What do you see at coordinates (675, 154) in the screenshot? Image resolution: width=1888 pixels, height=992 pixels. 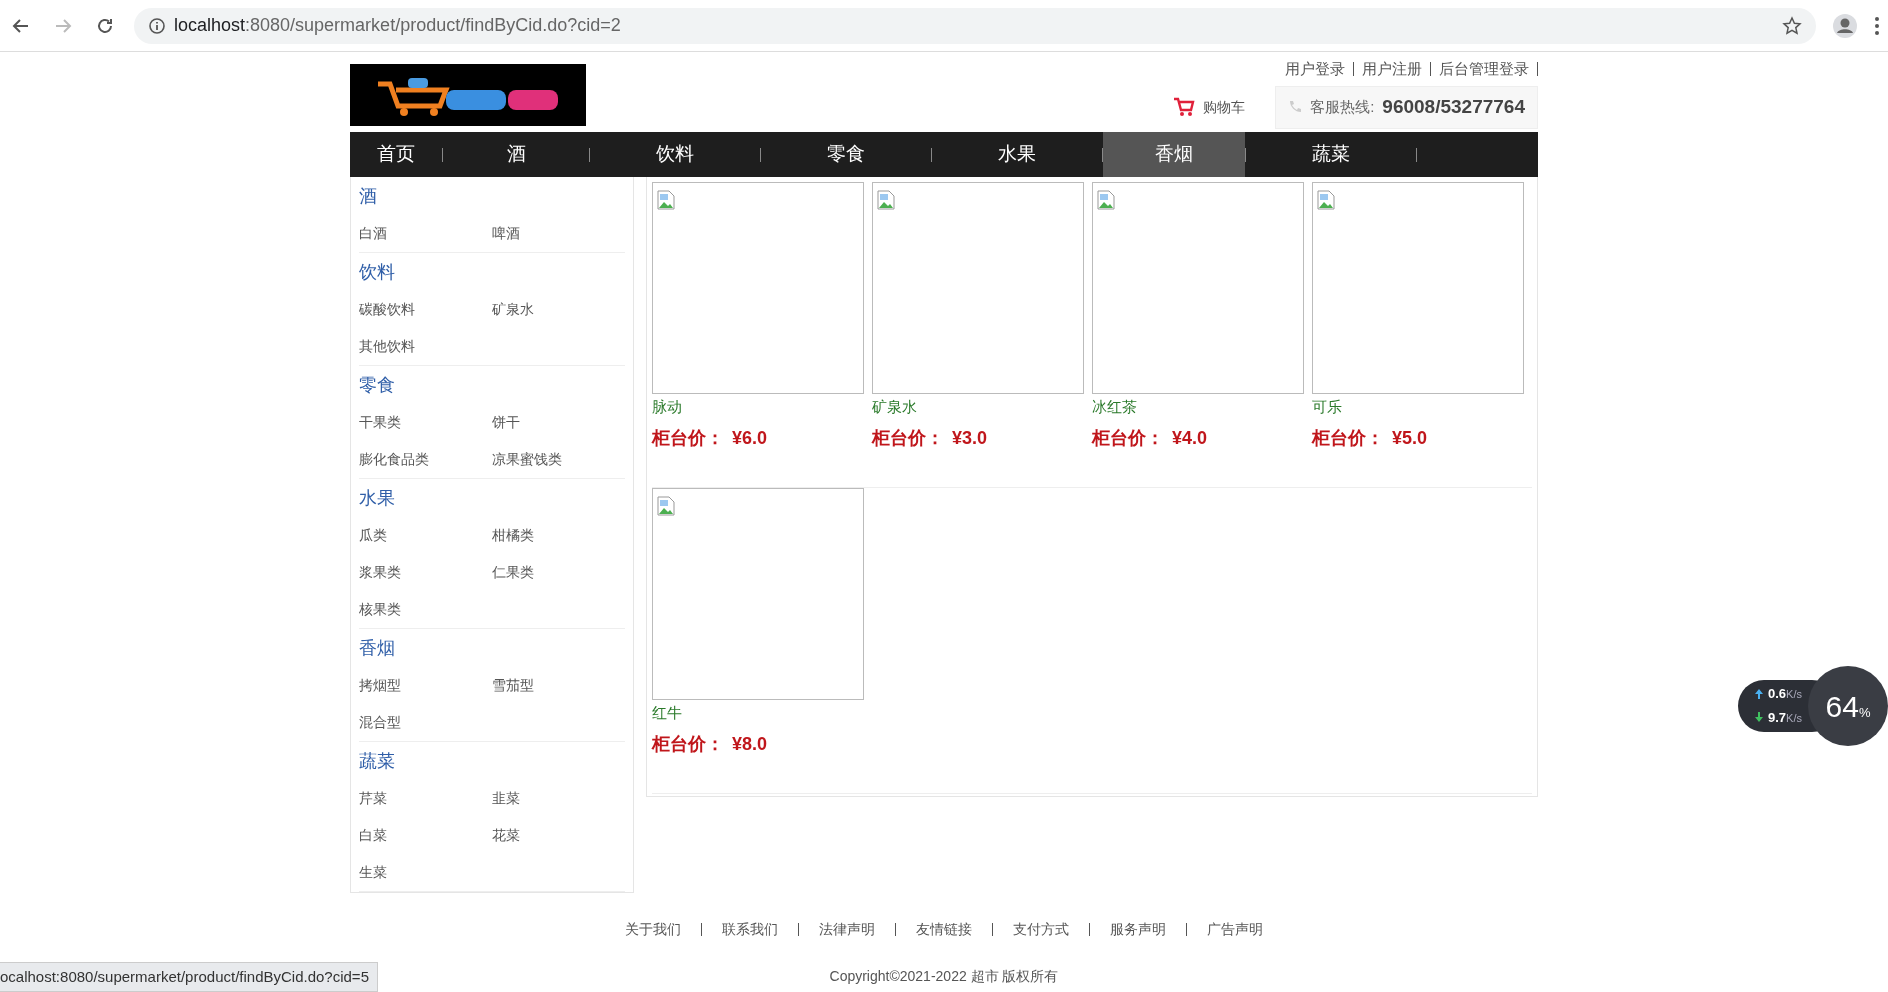 I see `nav-tab: 饮料` at bounding box center [675, 154].